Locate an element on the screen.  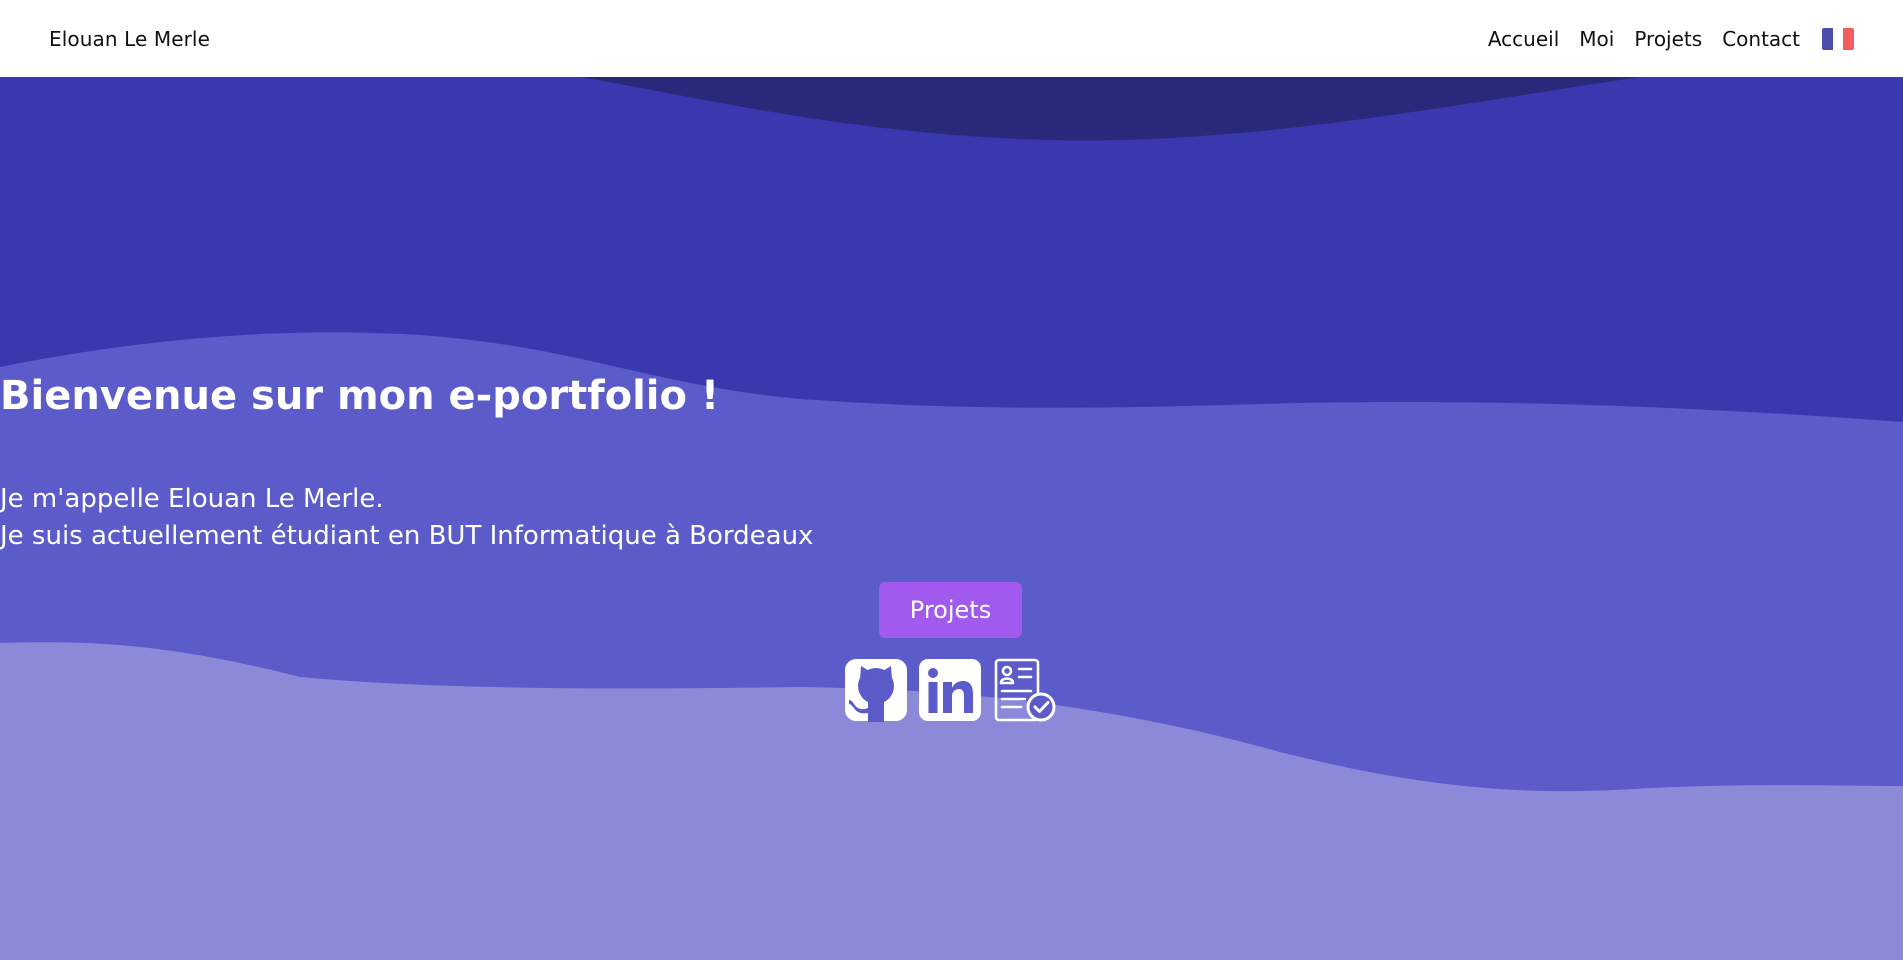
linkedin-icon is located at coordinates (950, 690).